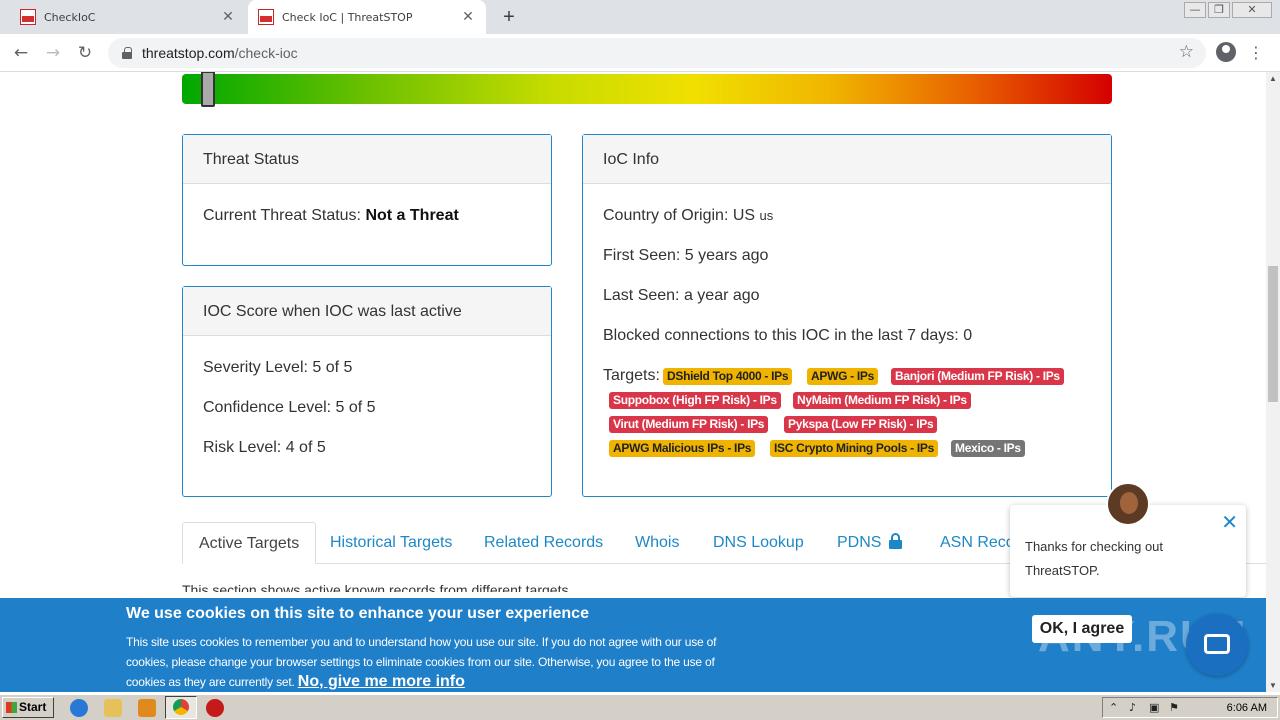  Describe the element at coordinates (686, 255) in the screenshot. I see `first-seen: First Seen: 5 years ago` at that location.